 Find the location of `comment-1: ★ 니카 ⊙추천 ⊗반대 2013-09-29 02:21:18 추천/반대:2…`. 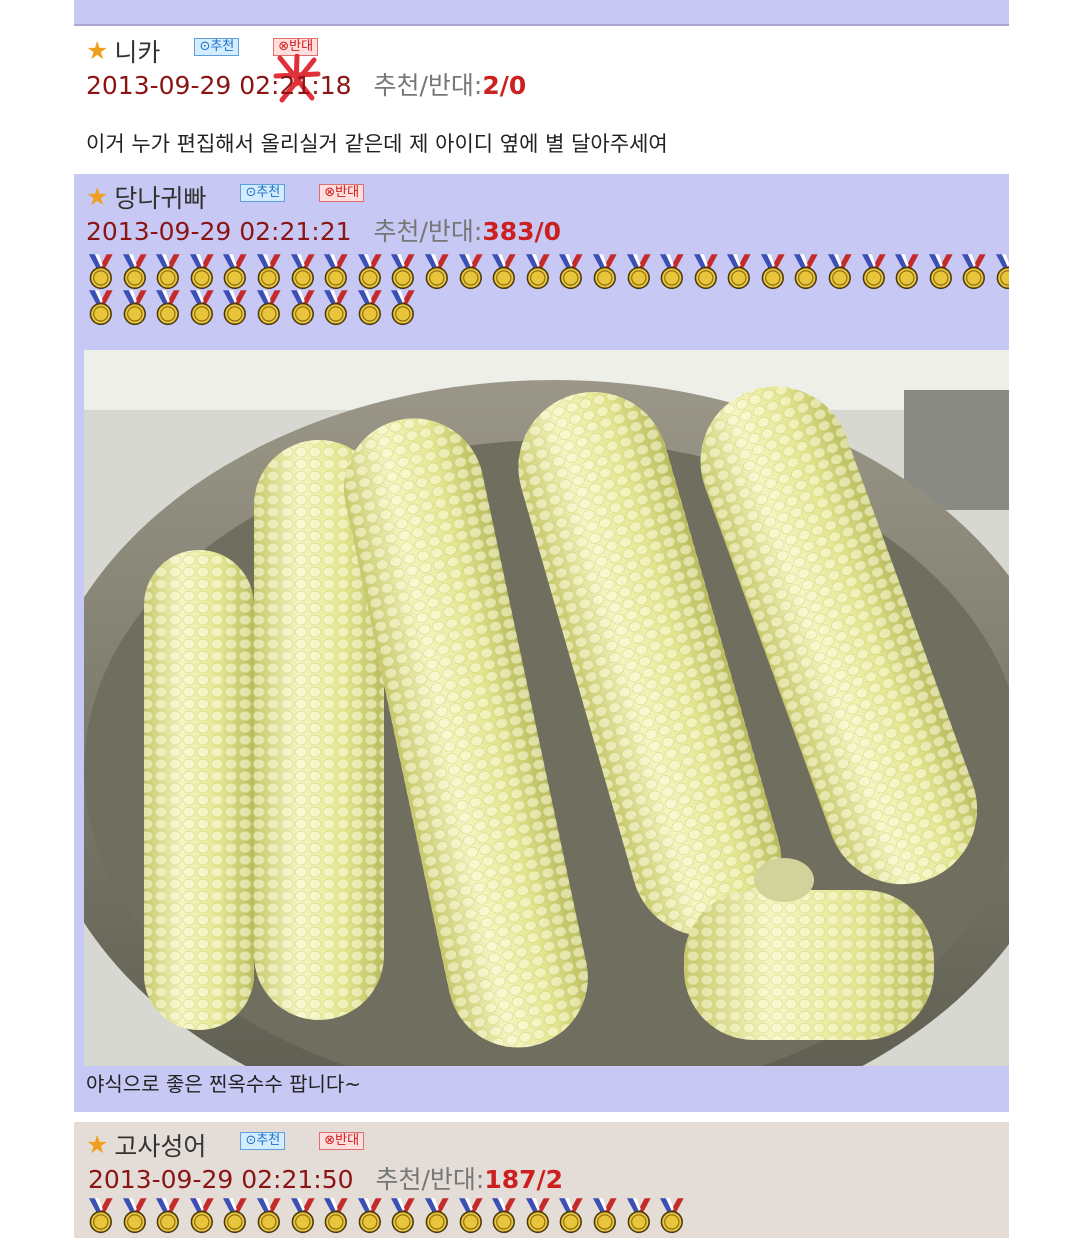

comment-1: ★ 니카 ⊙추천 ⊗반대 2013-09-29 02:21:18 추천/반대:2… is located at coordinates (541, 100).